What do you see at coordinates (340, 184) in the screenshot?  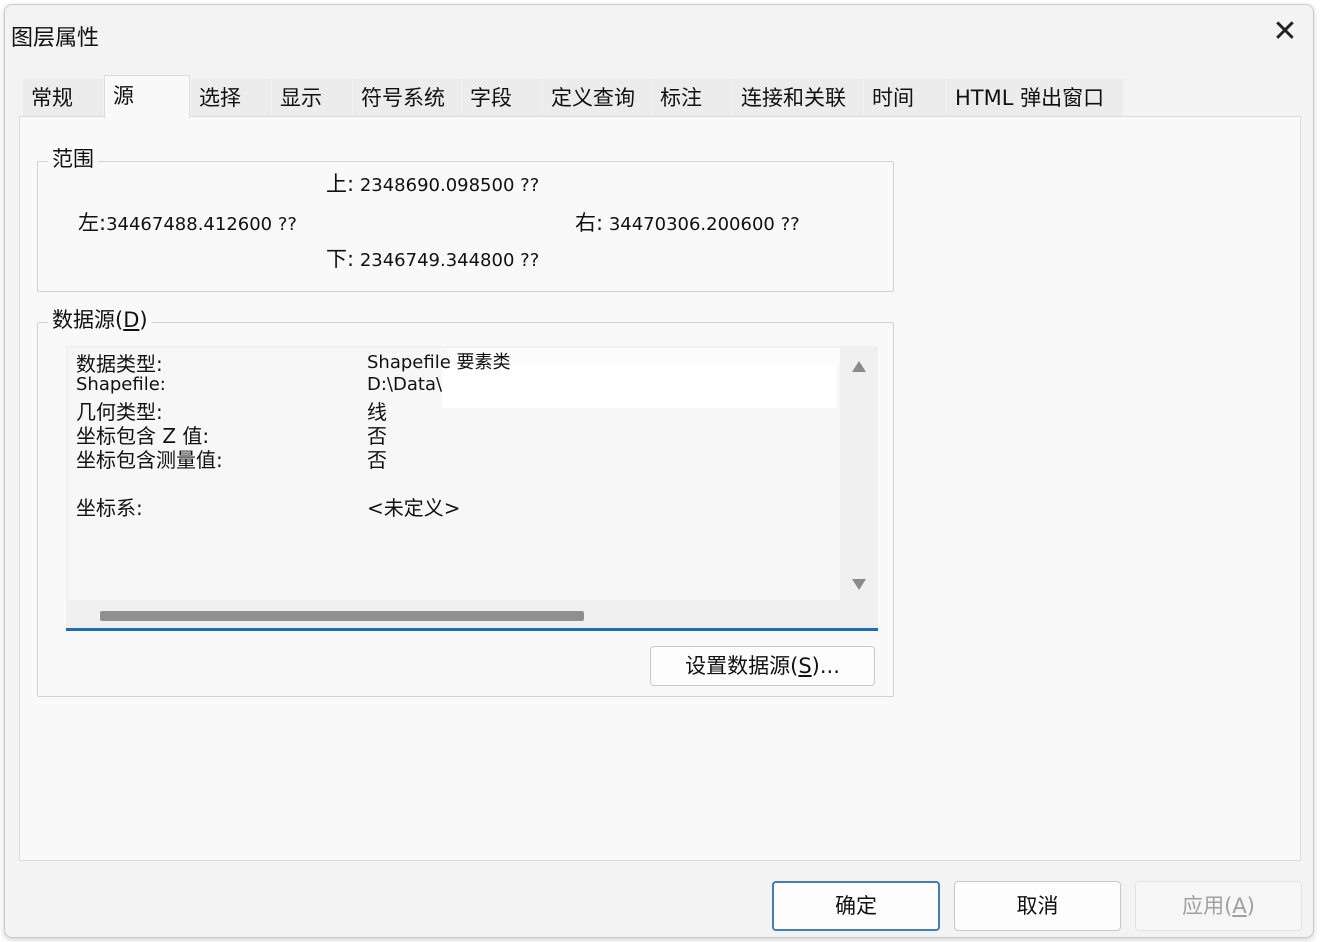 I see `extent-top-label: 上:` at bounding box center [340, 184].